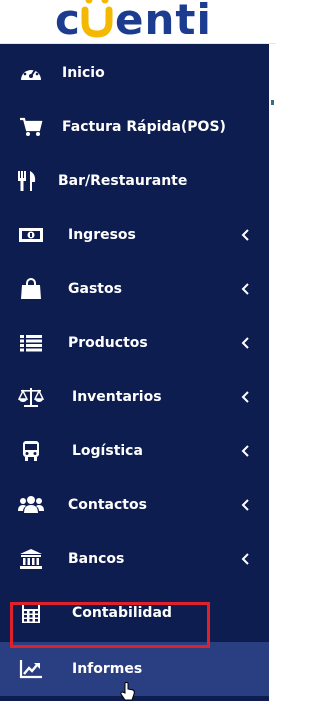  I want to click on content-edge, so click(272, 372).